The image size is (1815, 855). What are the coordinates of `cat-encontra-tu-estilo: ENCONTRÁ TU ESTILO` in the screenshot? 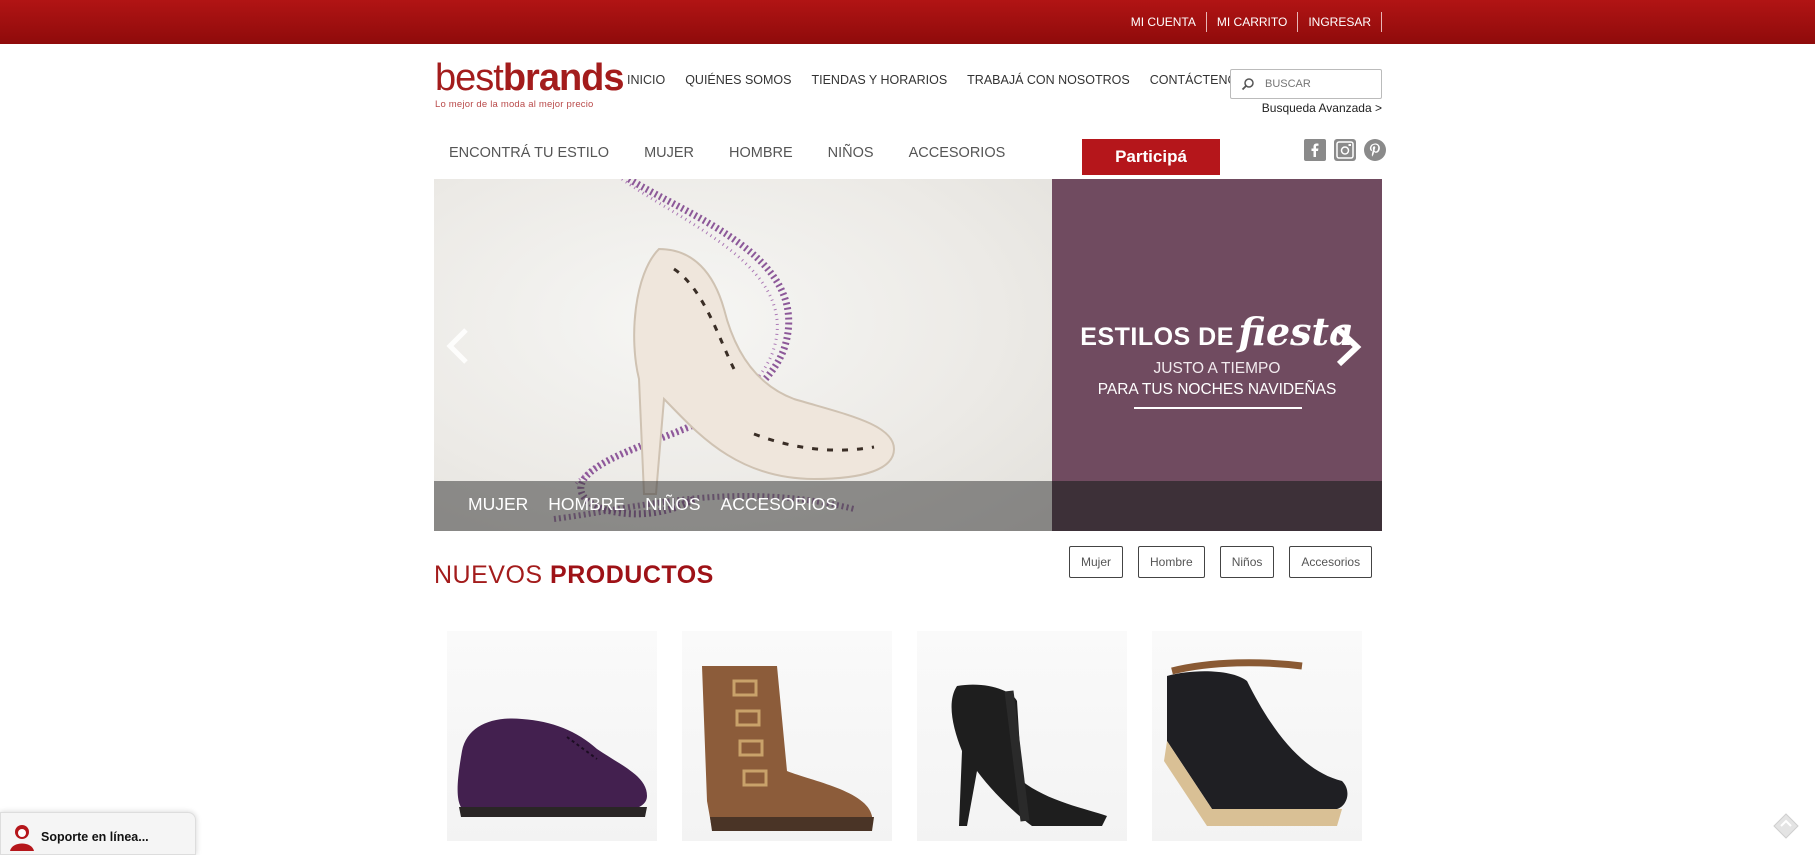 It's located at (529, 153).